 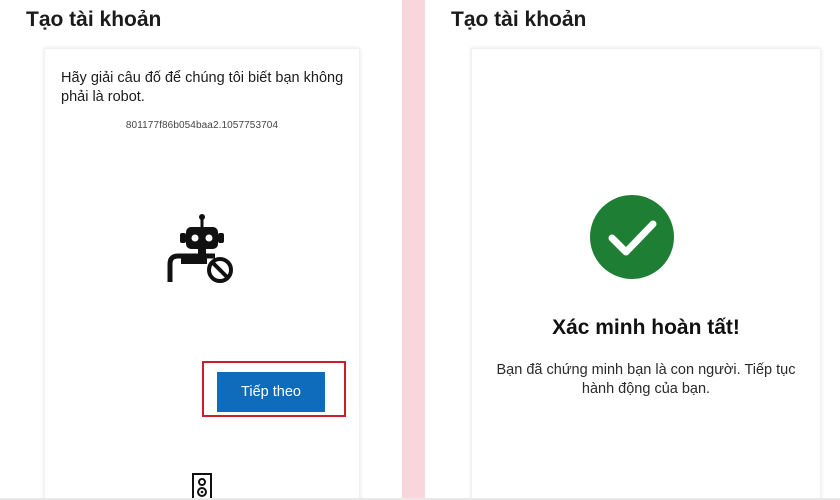 I want to click on session-id-text: 801177f86b054baa2.1057753704, so click(x=202, y=125).